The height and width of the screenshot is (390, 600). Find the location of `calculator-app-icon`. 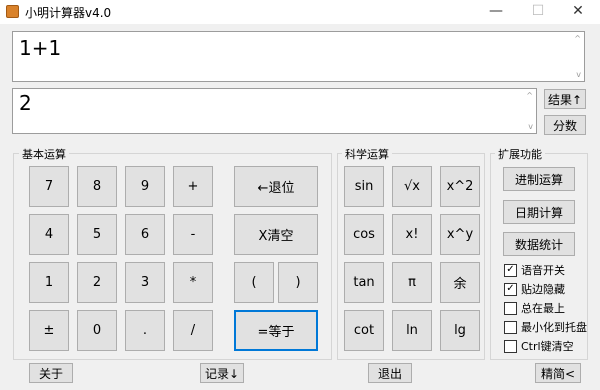

calculator-app-icon is located at coordinates (12, 11).